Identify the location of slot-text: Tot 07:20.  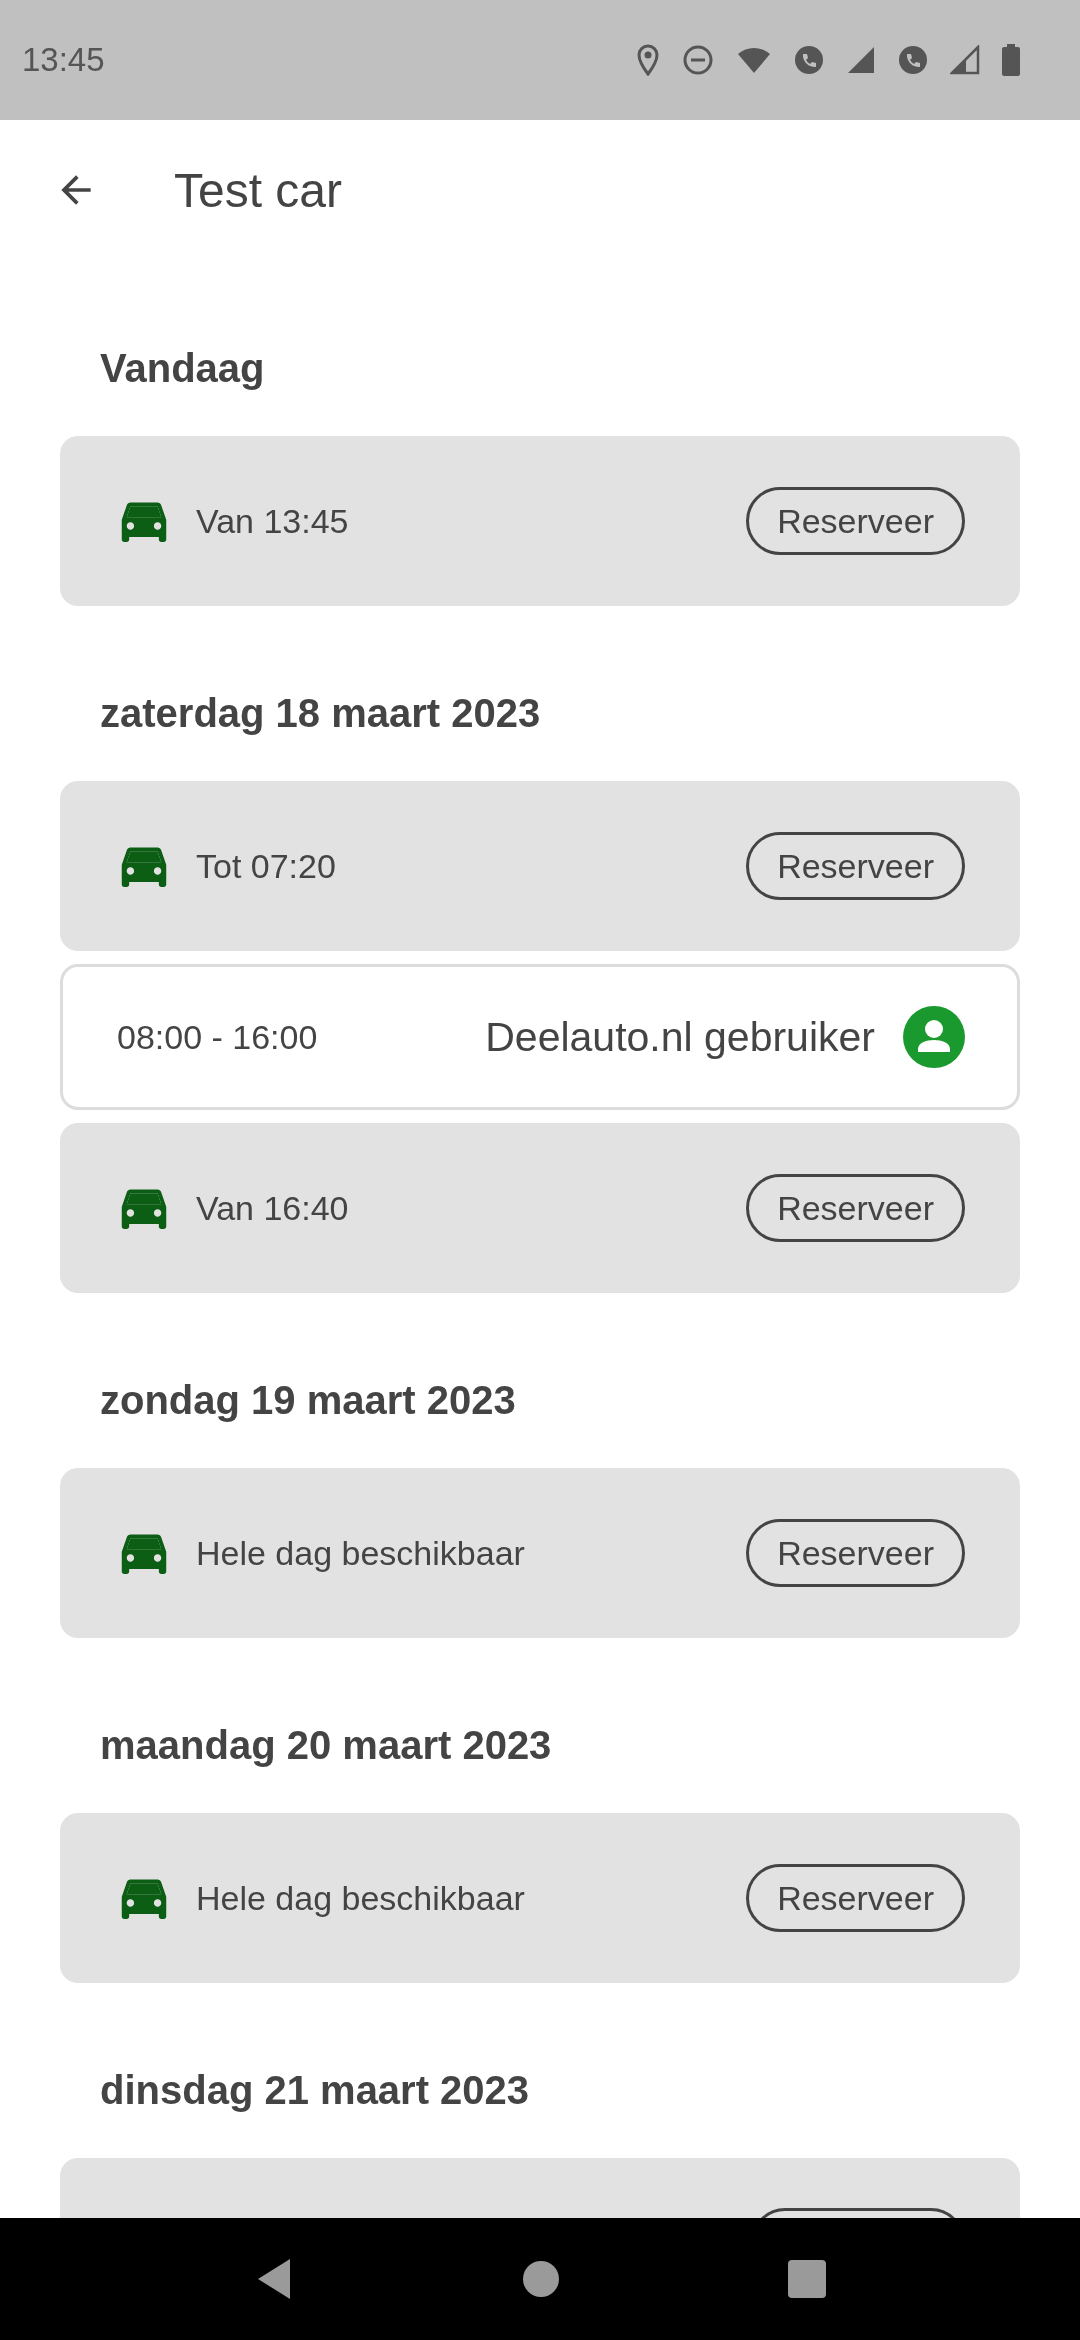
(266, 866).